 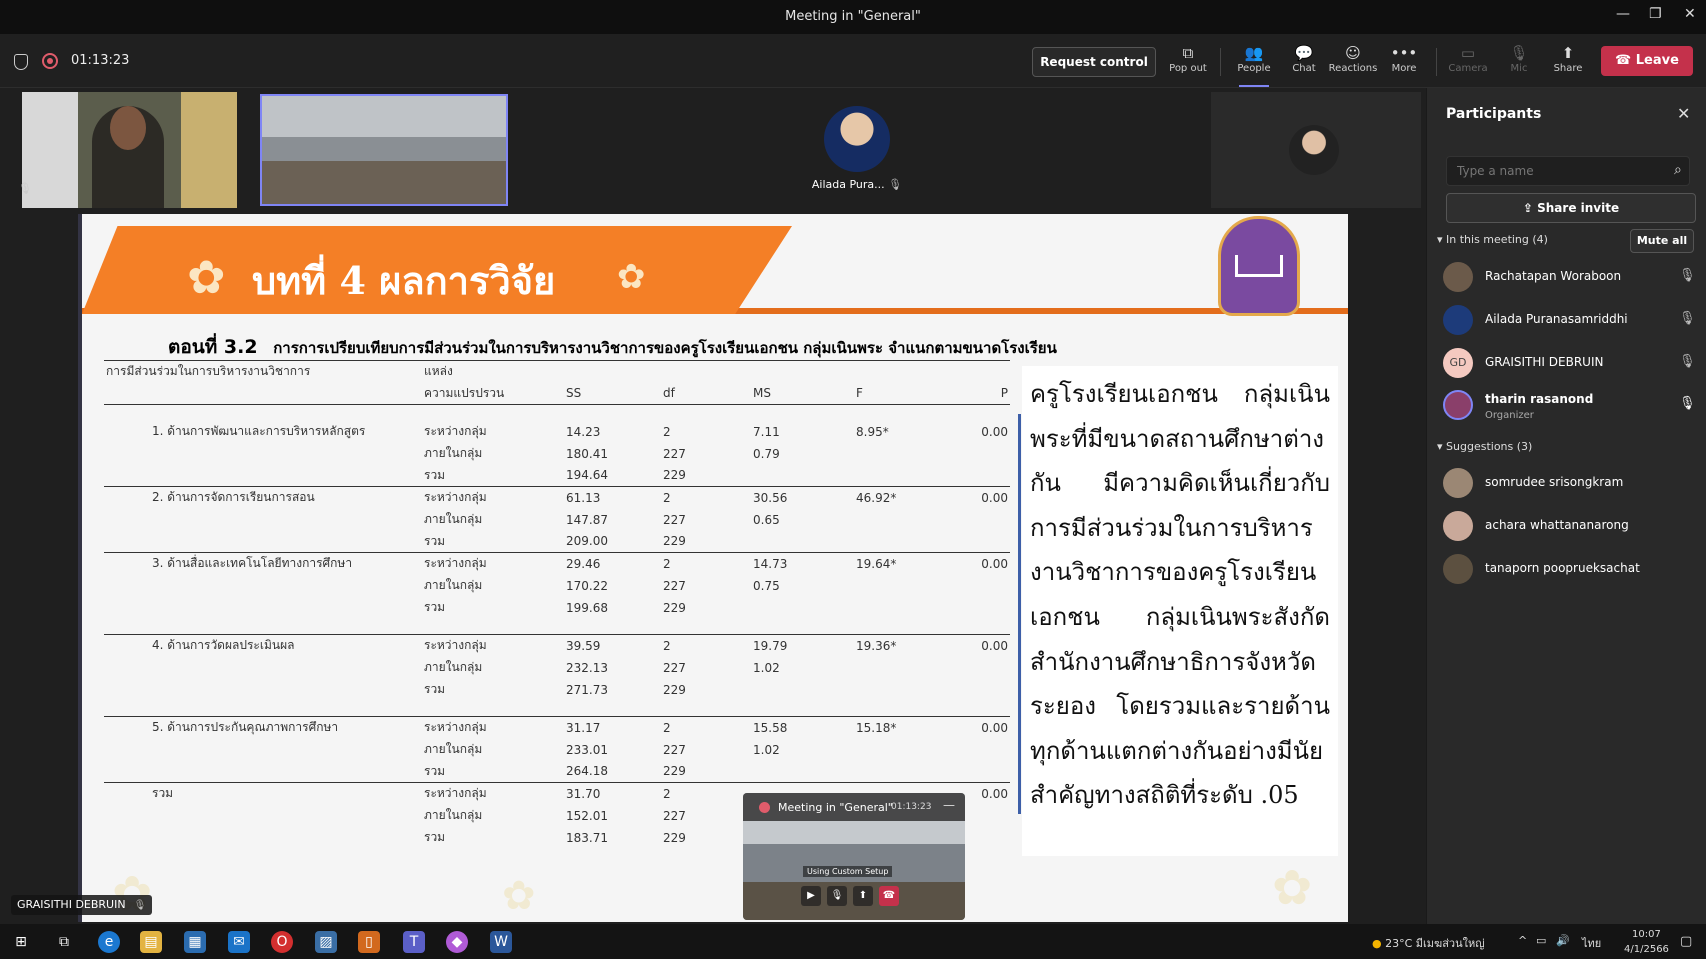 What do you see at coordinates (764, 807) in the screenshot?
I see `recording-icon` at bounding box center [764, 807].